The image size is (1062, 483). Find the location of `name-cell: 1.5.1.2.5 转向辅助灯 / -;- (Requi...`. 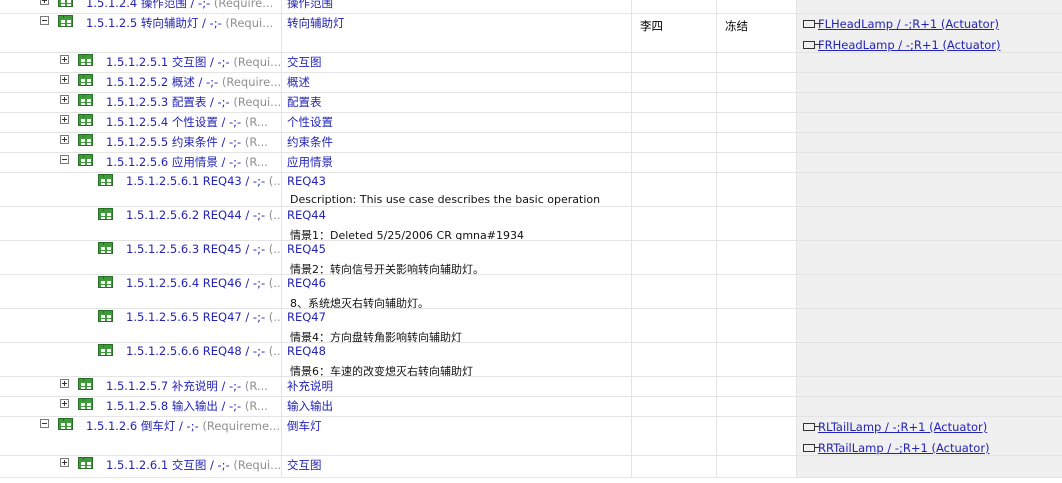

name-cell: 1.5.1.2.5 转向辅助灯 / -;- (Requi... is located at coordinates (141, 33).